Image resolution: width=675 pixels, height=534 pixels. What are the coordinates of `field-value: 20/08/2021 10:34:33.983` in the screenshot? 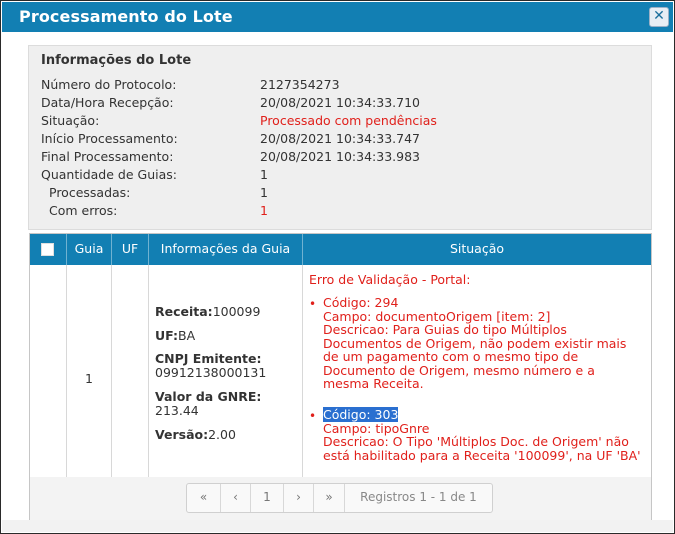 It's located at (340, 156).